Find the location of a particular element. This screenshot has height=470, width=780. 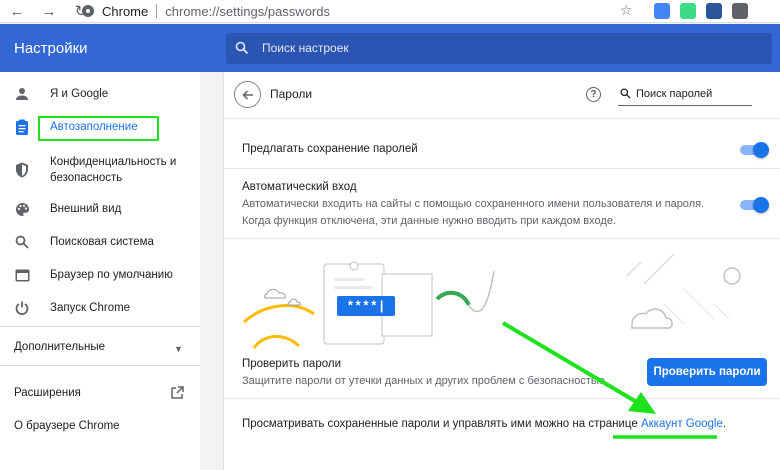

password-search-placeholder: Поиск паролей is located at coordinates (674, 94).